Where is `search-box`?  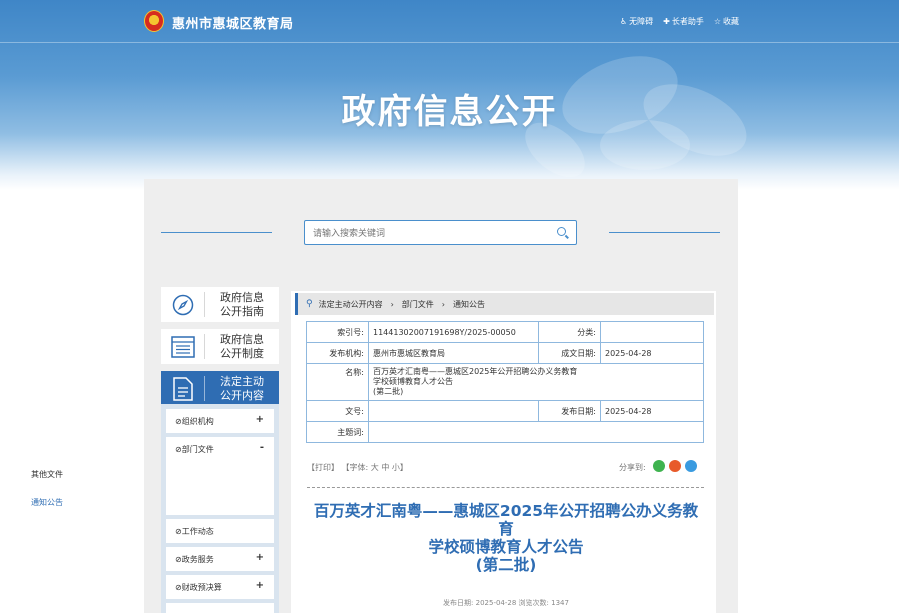 search-box is located at coordinates (440, 233).